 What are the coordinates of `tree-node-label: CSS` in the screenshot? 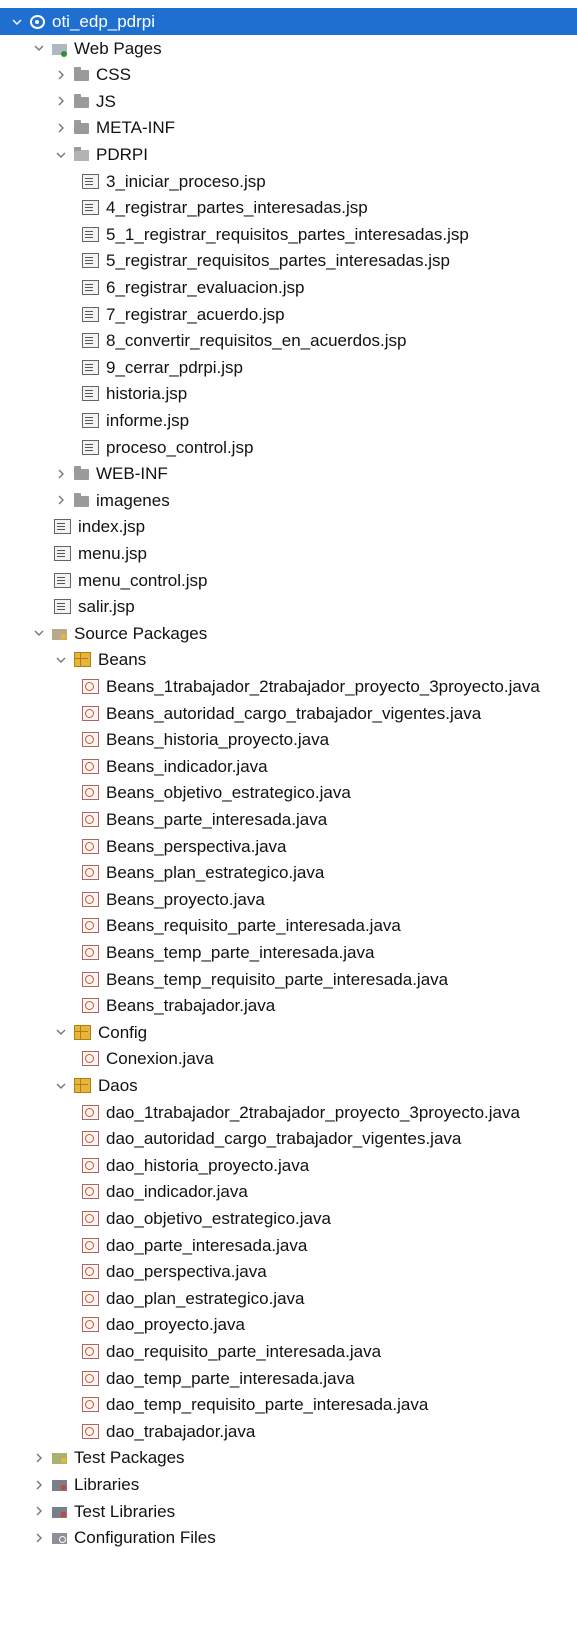 It's located at (113, 75).